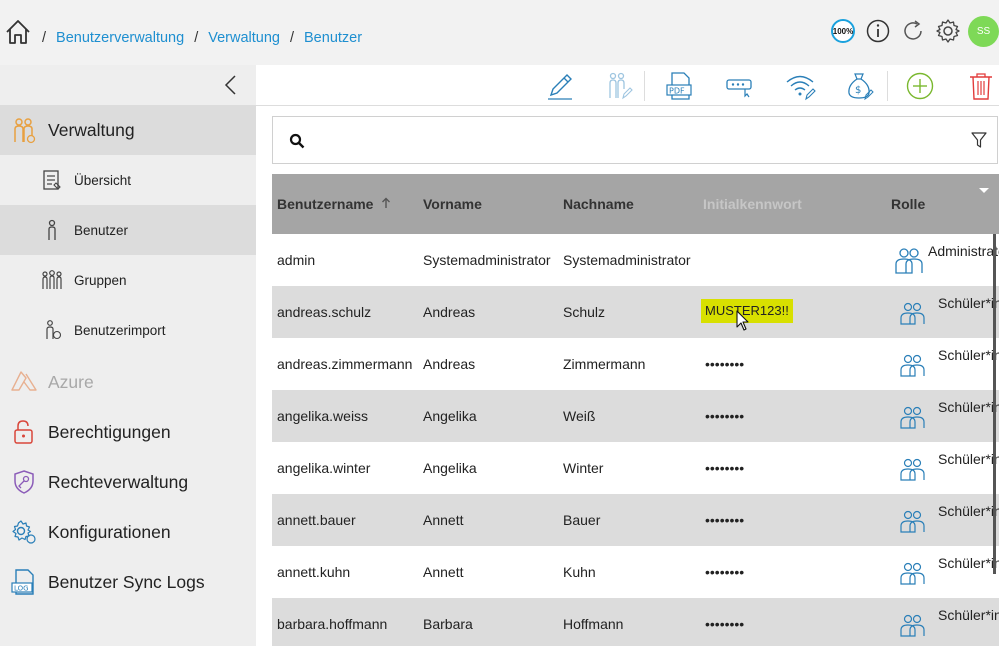 The width and height of the screenshot is (999, 646). I want to click on column-header-benutzername: Benutzername, so click(334, 204).